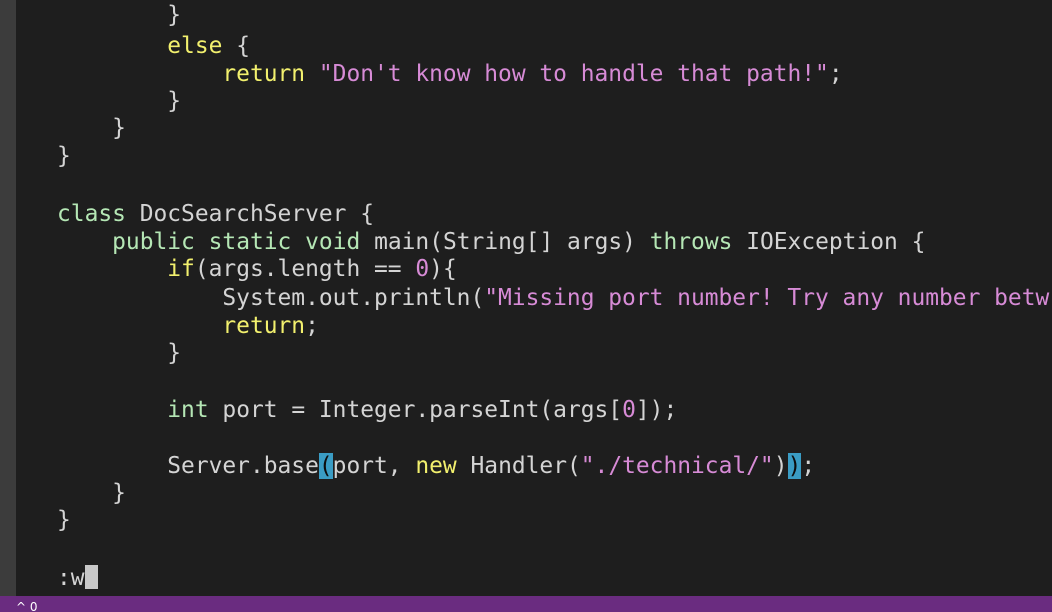  I want to click on code-token: IOException {, so click(829, 242).